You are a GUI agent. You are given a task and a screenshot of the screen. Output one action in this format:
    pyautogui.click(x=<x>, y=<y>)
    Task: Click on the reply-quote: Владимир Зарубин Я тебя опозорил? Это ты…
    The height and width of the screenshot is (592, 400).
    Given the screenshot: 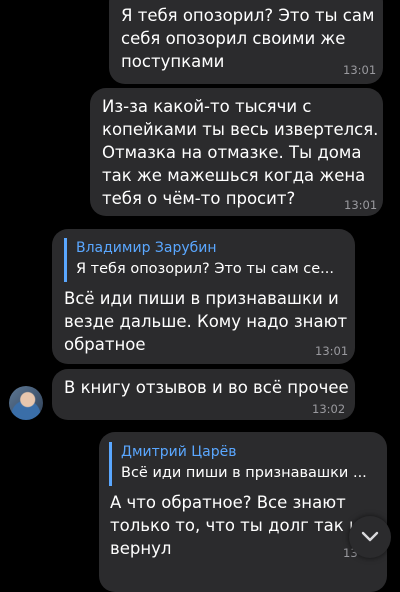 What is the action you would take?
    pyautogui.click(x=204, y=260)
    